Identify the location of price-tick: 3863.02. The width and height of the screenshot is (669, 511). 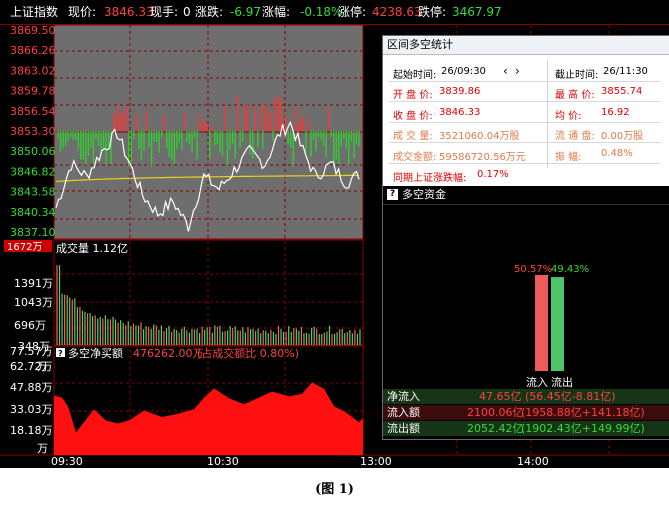
(33, 70).